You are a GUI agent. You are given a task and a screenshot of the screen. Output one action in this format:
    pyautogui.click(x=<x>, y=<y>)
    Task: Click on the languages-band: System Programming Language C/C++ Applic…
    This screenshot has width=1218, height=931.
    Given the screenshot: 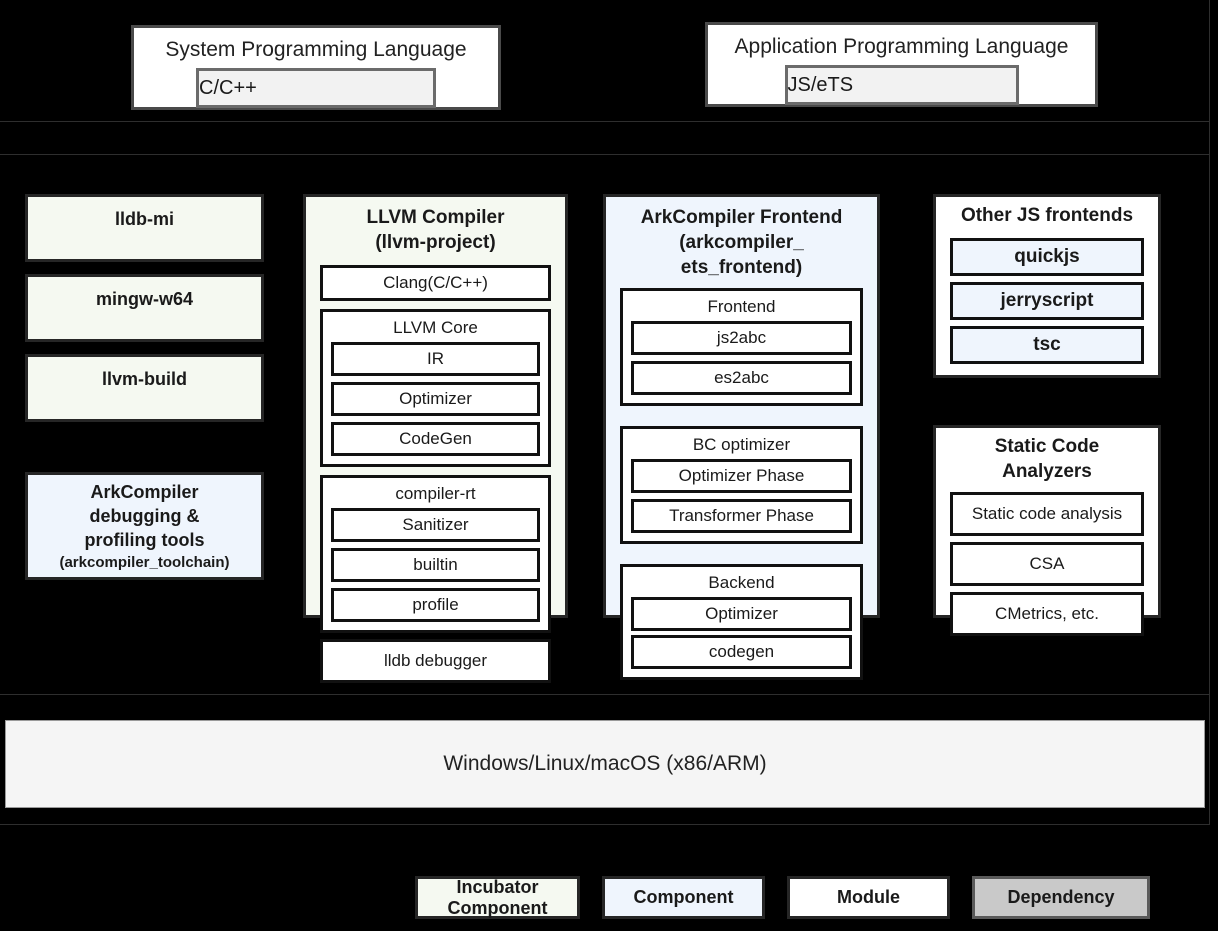 What is the action you would take?
    pyautogui.click(x=605, y=61)
    